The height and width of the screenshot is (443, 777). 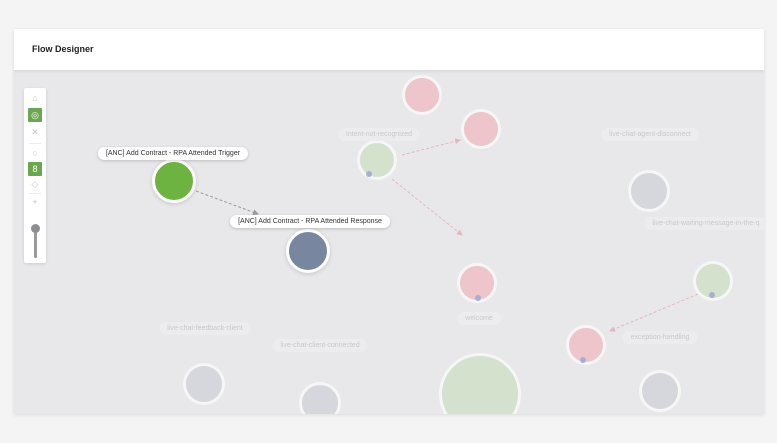 I want to click on canvas-toolbar: ⌂ ◎ ✕ ○ 8 ◇ +, so click(x=35, y=175).